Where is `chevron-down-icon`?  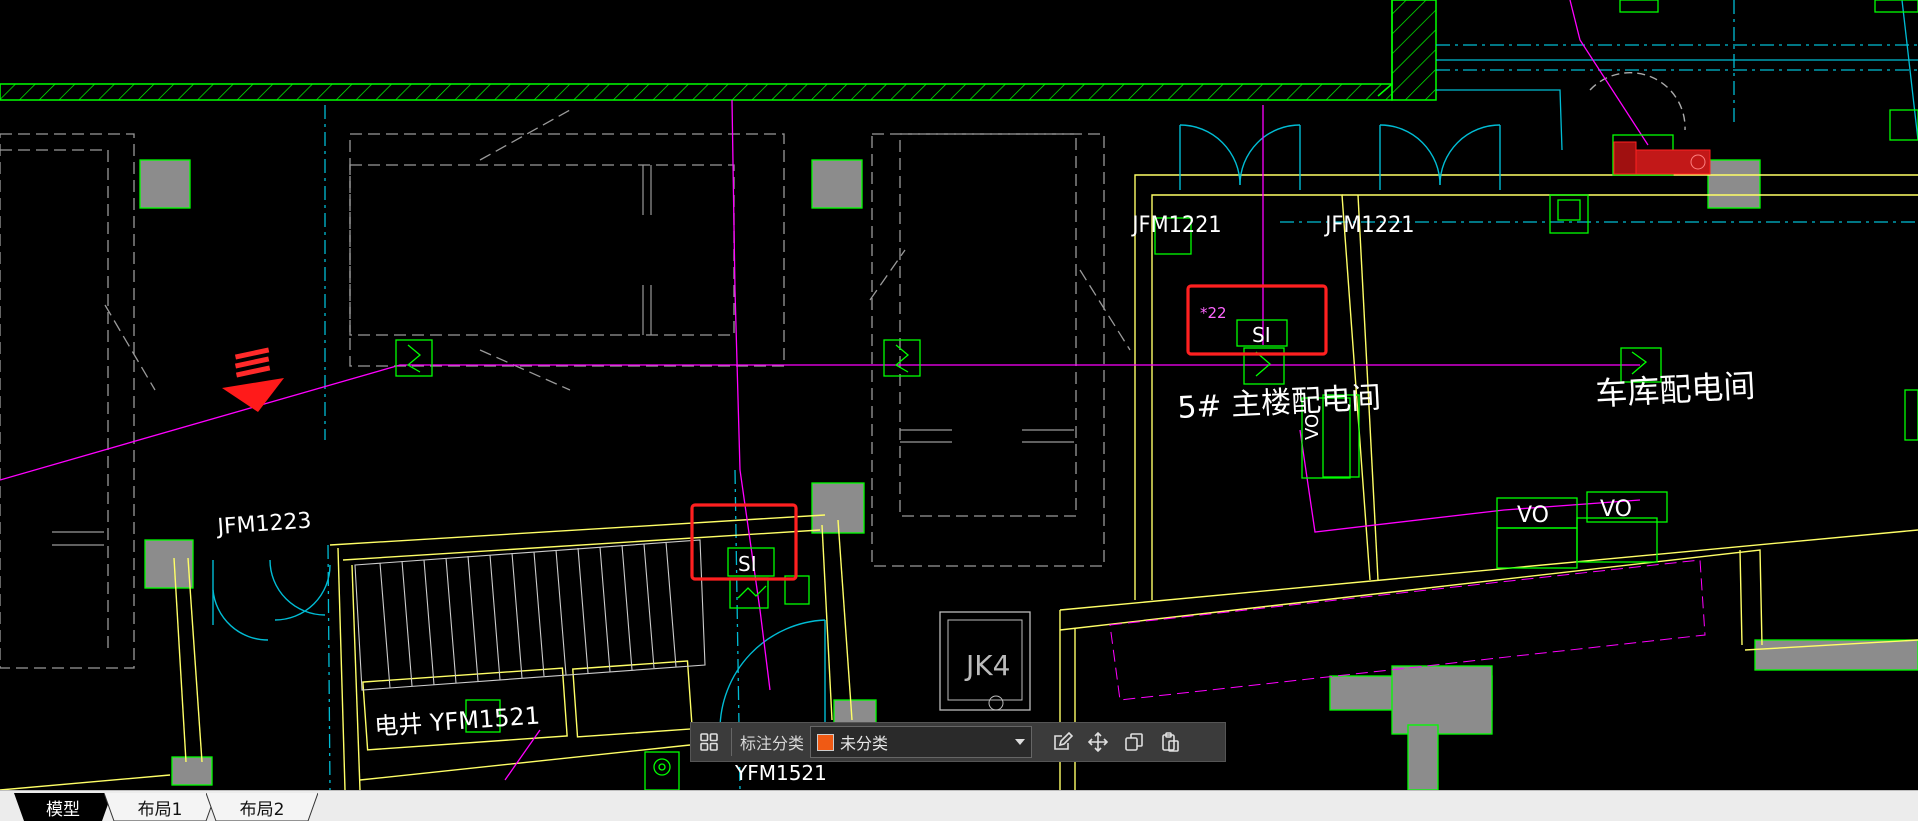 chevron-down-icon is located at coordinates (1020, 742).